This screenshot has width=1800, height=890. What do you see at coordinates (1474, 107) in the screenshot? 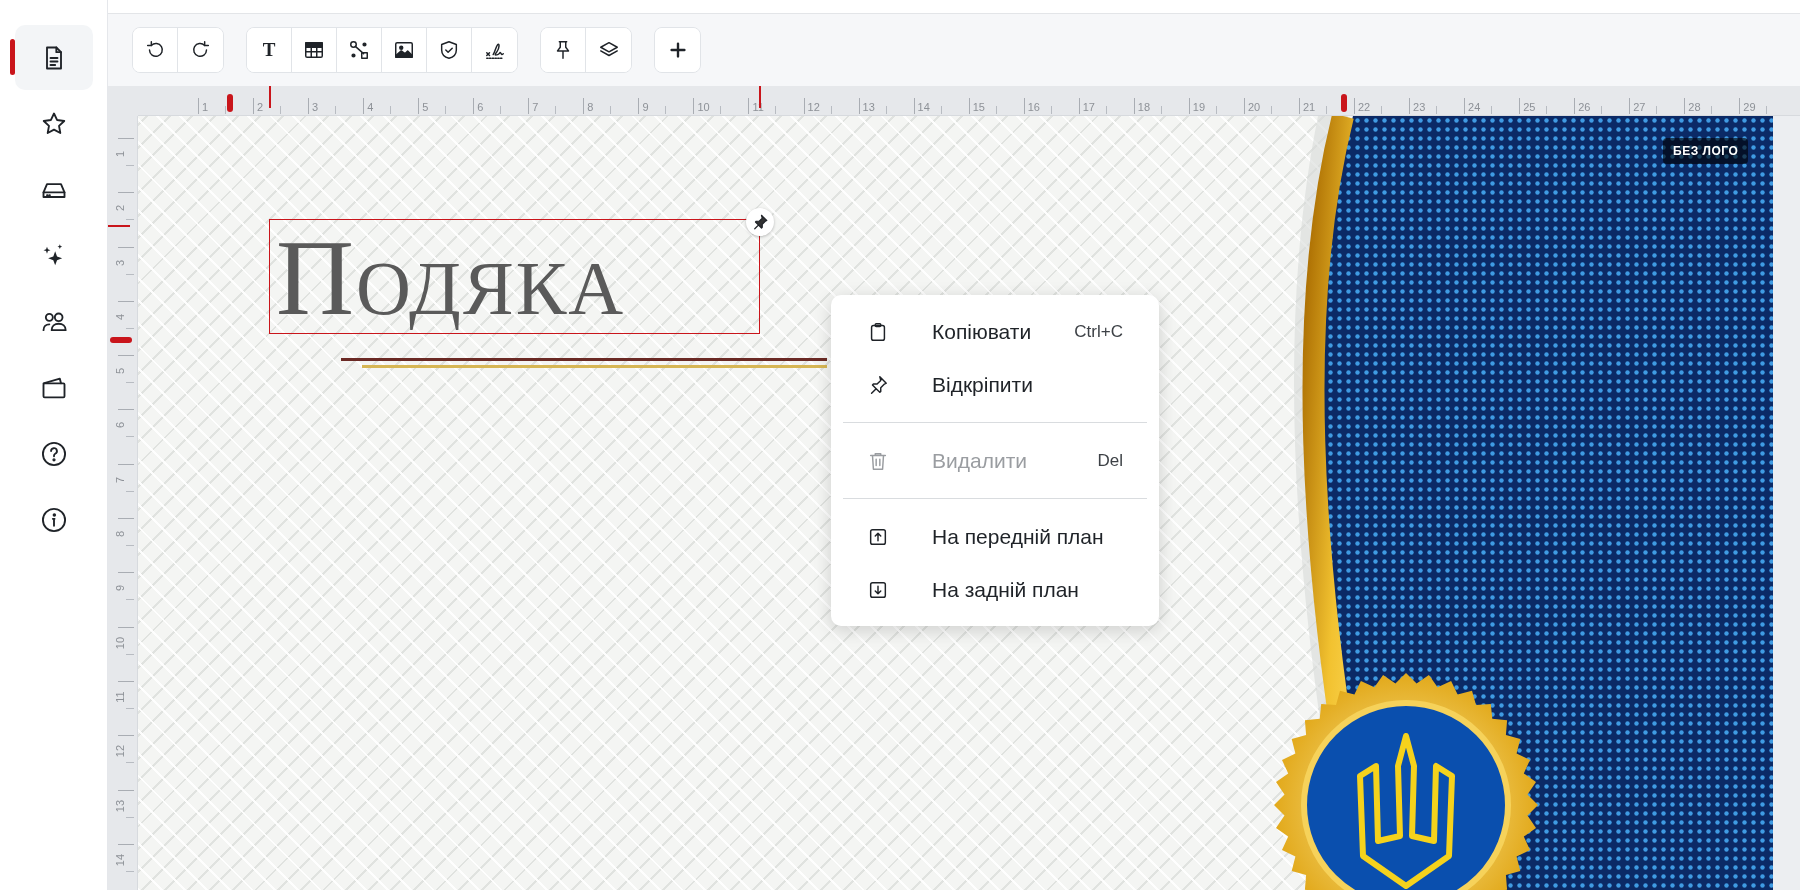
I see `ruler-number: 24` at bounding box center [1474, 107].